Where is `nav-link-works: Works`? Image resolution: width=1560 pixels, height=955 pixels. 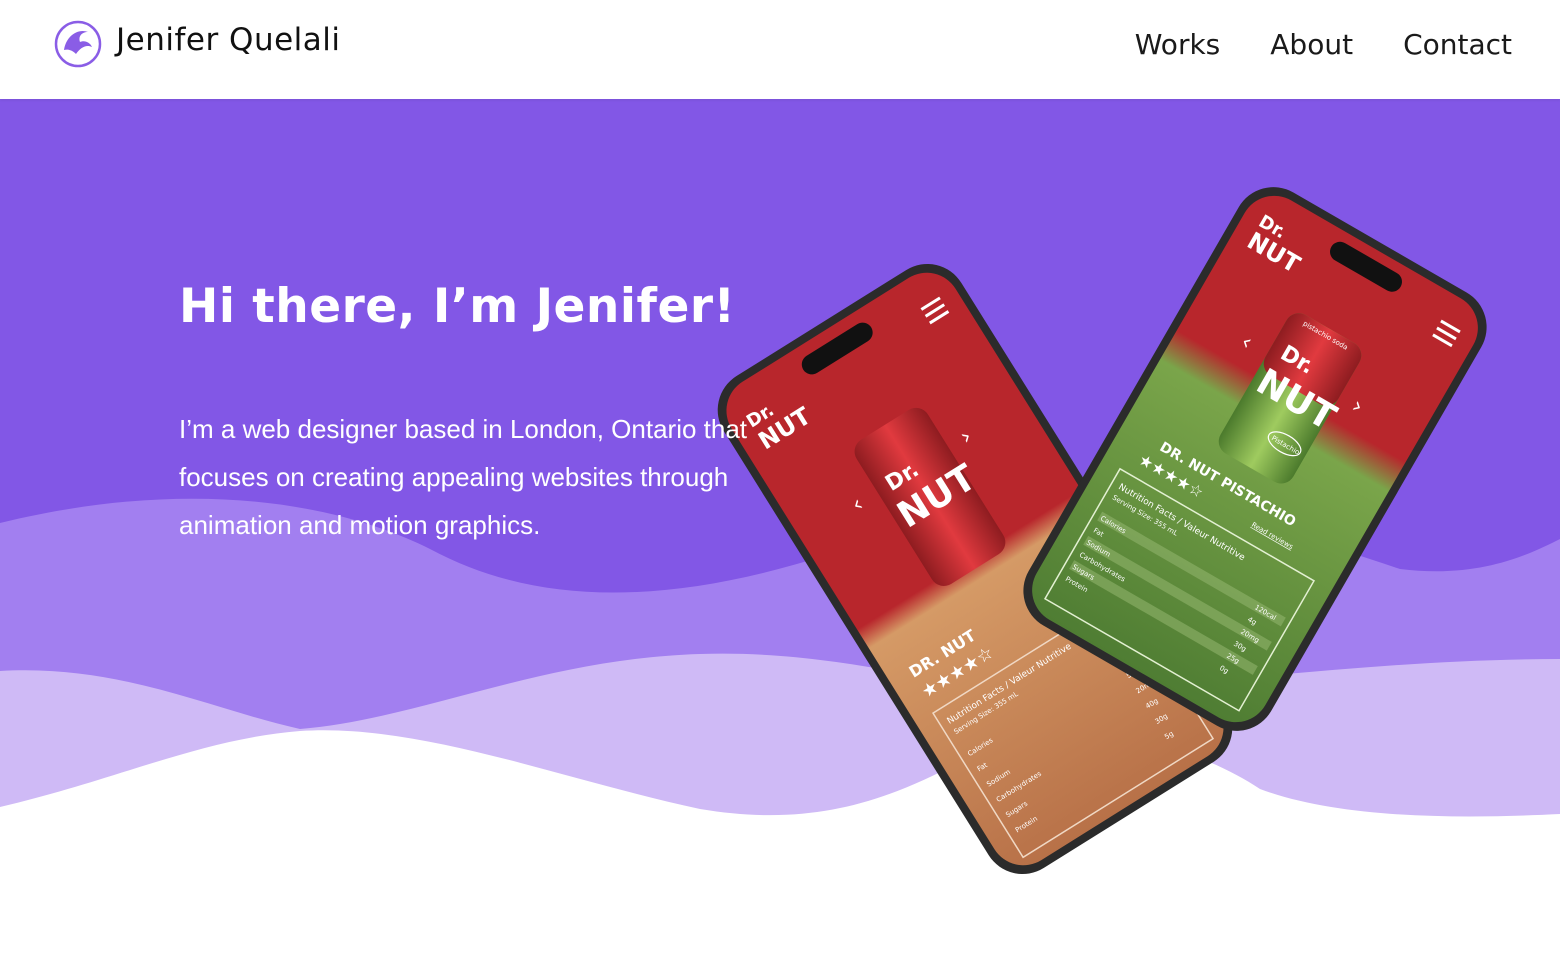
nav-link-works: Works is located at coordinates (1178, 44).